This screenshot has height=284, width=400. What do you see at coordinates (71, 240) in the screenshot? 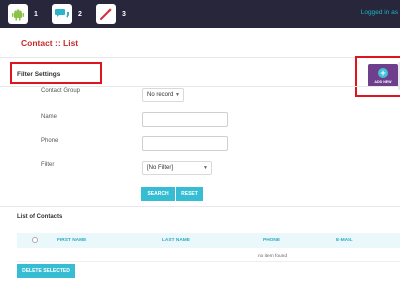
I see `column-first-name: FIRST NAME` at bounding box center [71, 240].